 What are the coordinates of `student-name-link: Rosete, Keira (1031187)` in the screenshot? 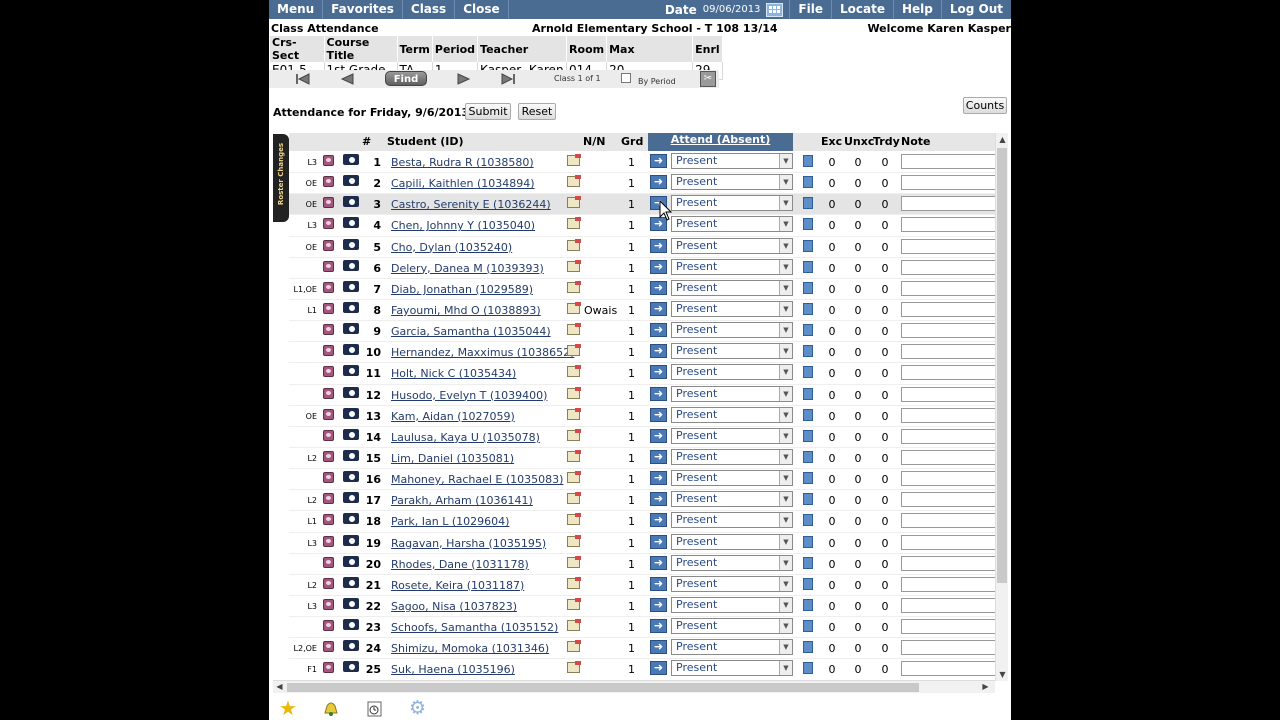 It's located at (457, 585).